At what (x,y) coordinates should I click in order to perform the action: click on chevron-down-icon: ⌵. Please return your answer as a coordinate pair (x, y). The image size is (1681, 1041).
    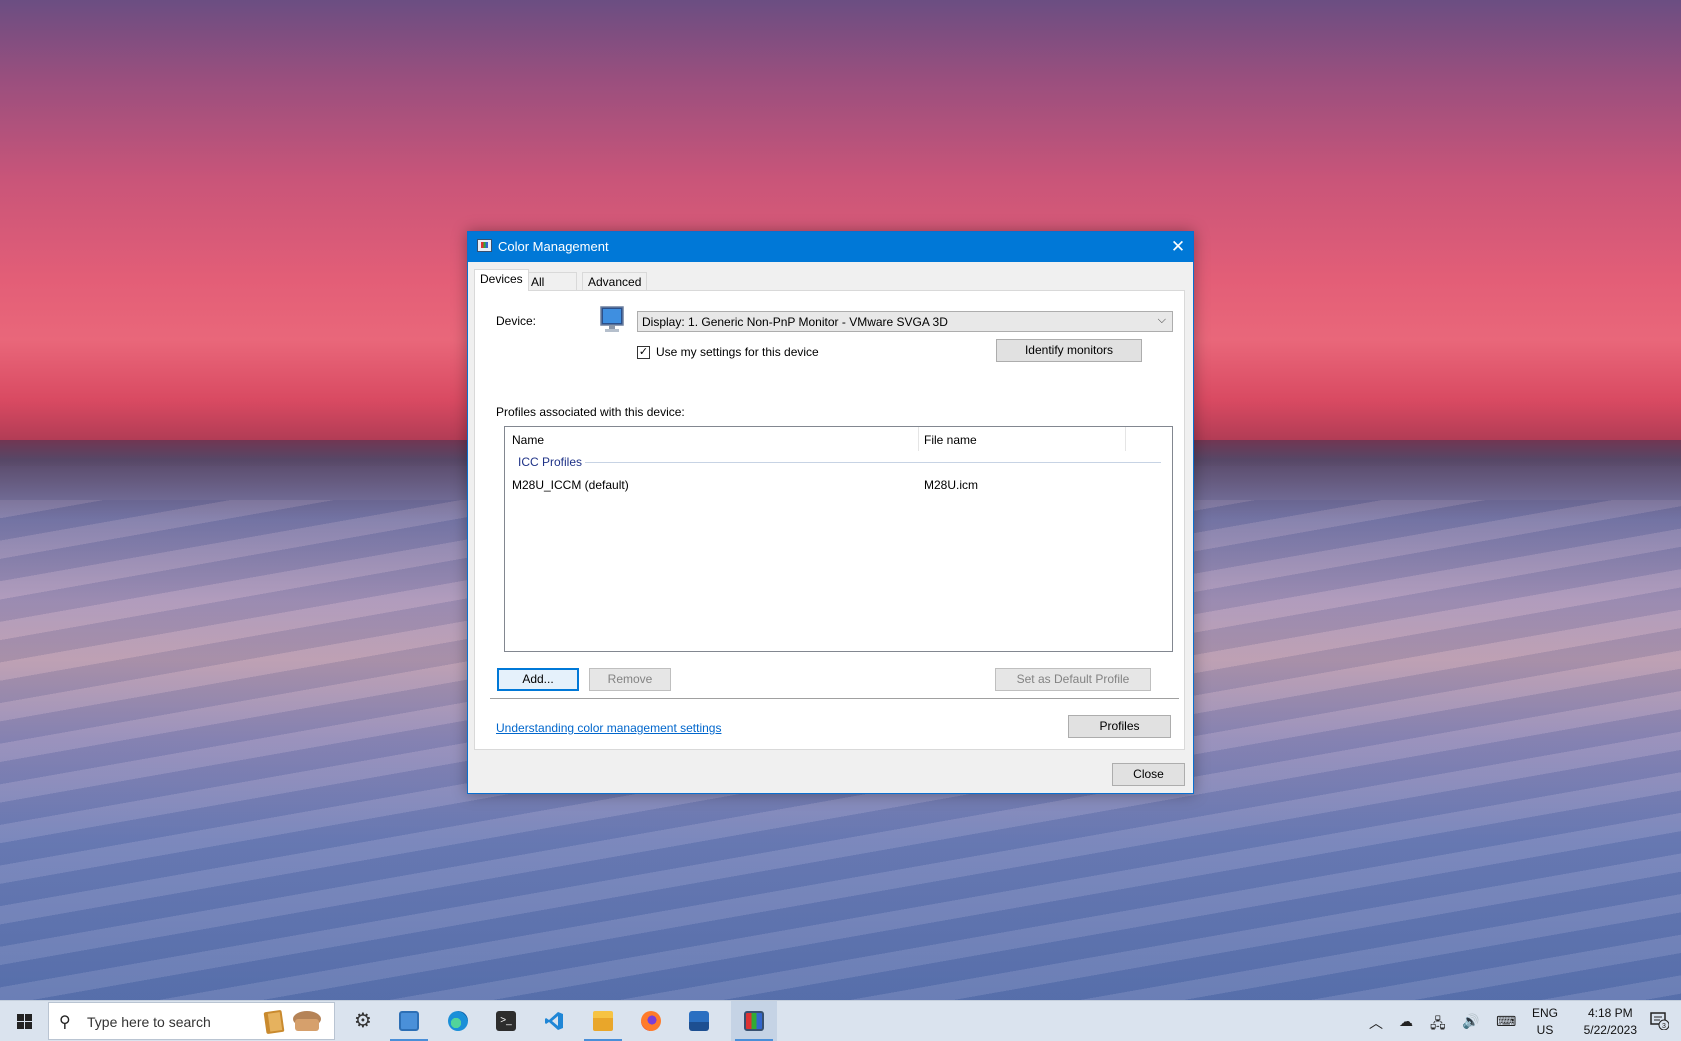
    Looking at the image, I should click on (1162, 320).